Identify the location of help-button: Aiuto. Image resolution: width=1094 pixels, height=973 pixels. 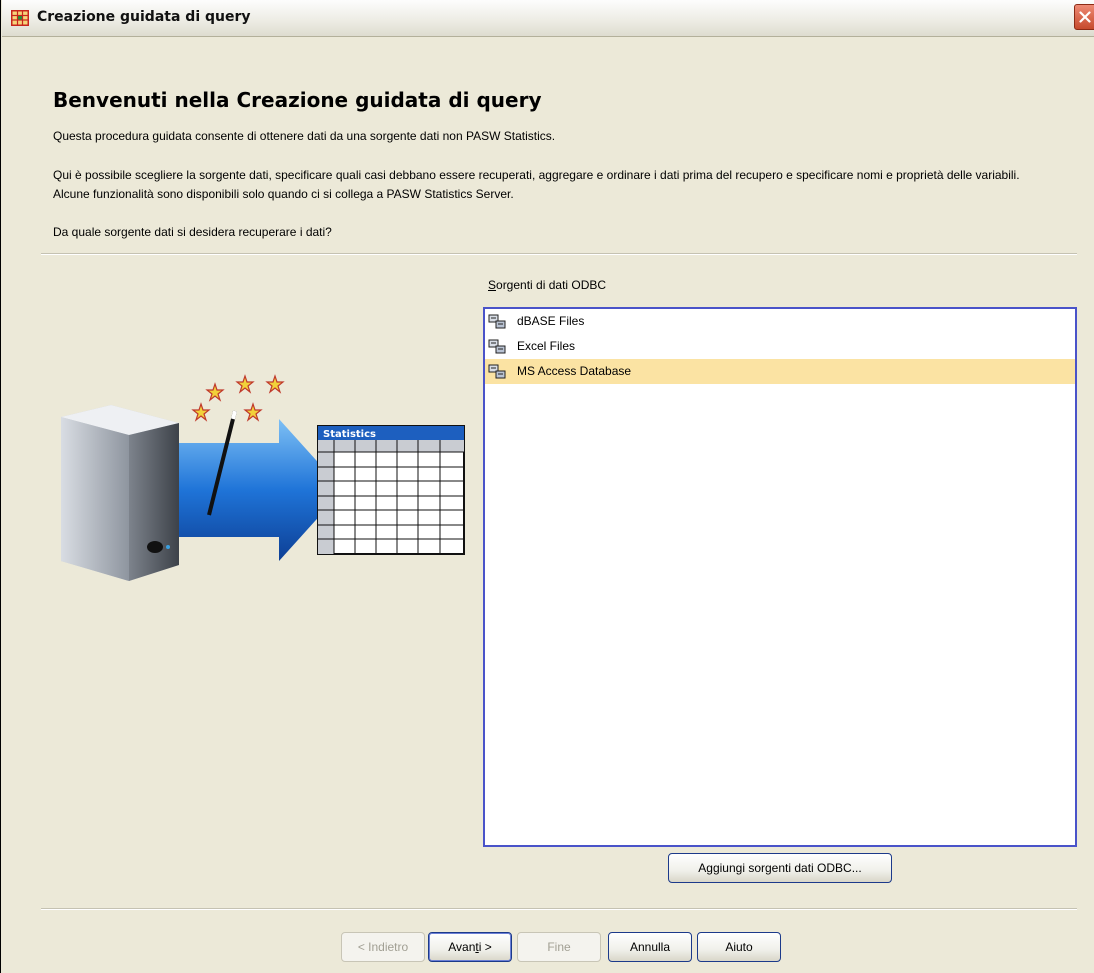
(739, 947).